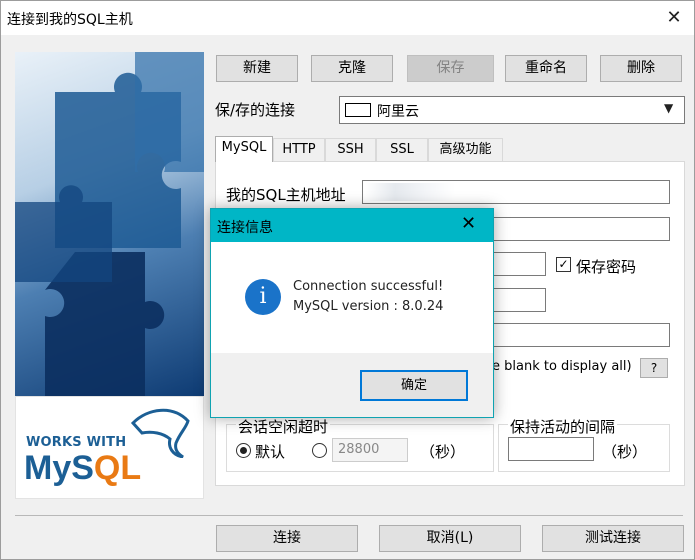 Image resolution: width=695 pixels, height=560 pixels. Describe the element at coordinates (562, 366) in the screenshot. I see `database-hint: e blank to display all)` at that location.